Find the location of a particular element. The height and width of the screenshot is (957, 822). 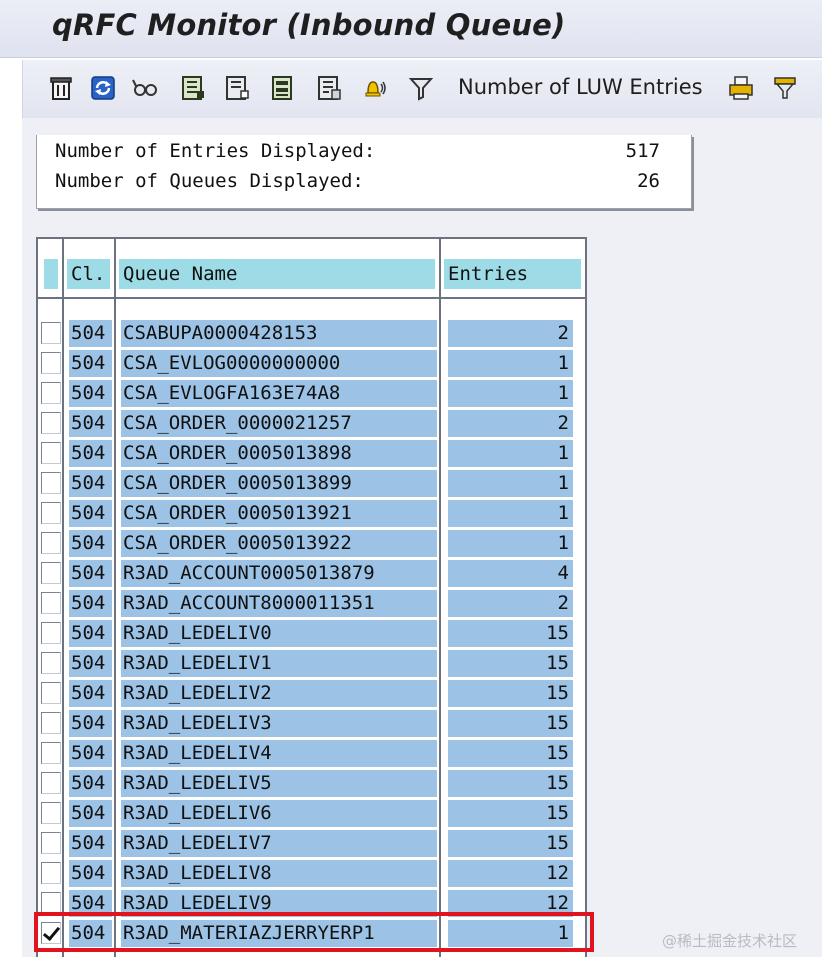

alarm-bell-icon is located at coordinates (373, 88).